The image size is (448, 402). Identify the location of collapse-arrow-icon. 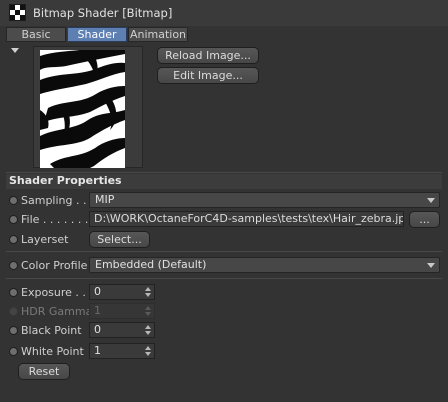
(15, 50).